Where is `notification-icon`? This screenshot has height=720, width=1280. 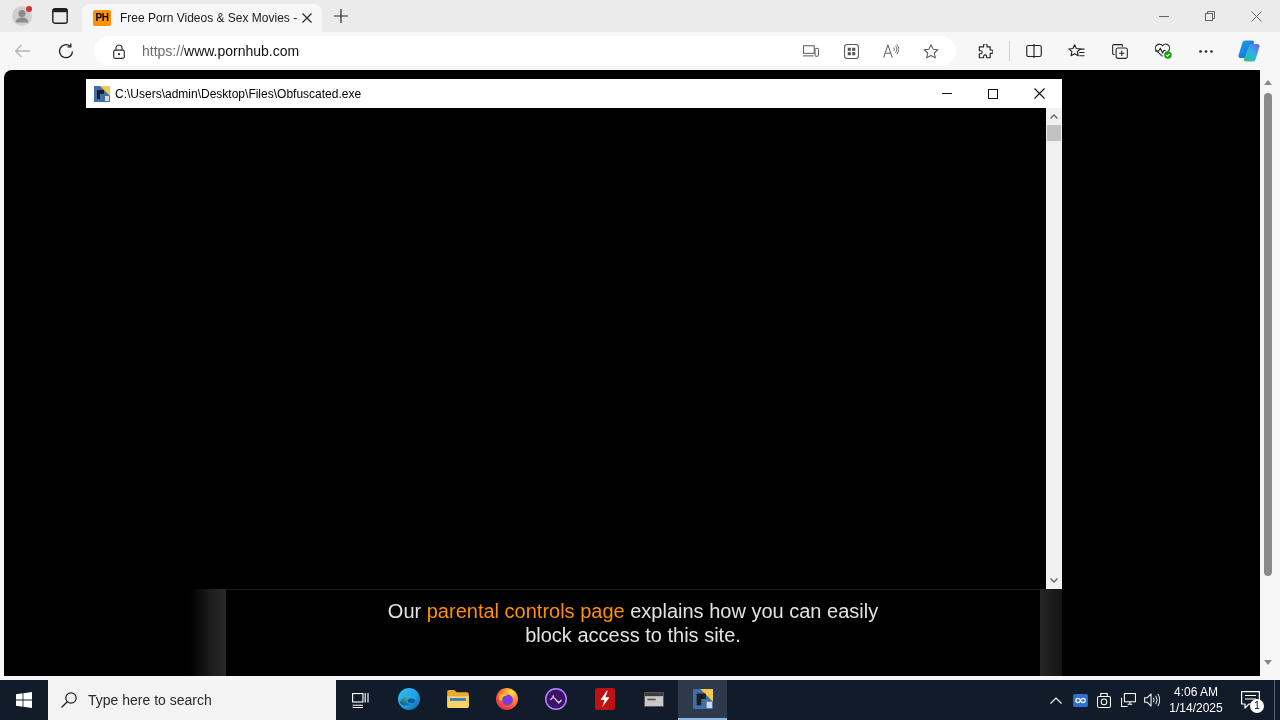 notification-icon is located at coordinates (1250, 700).